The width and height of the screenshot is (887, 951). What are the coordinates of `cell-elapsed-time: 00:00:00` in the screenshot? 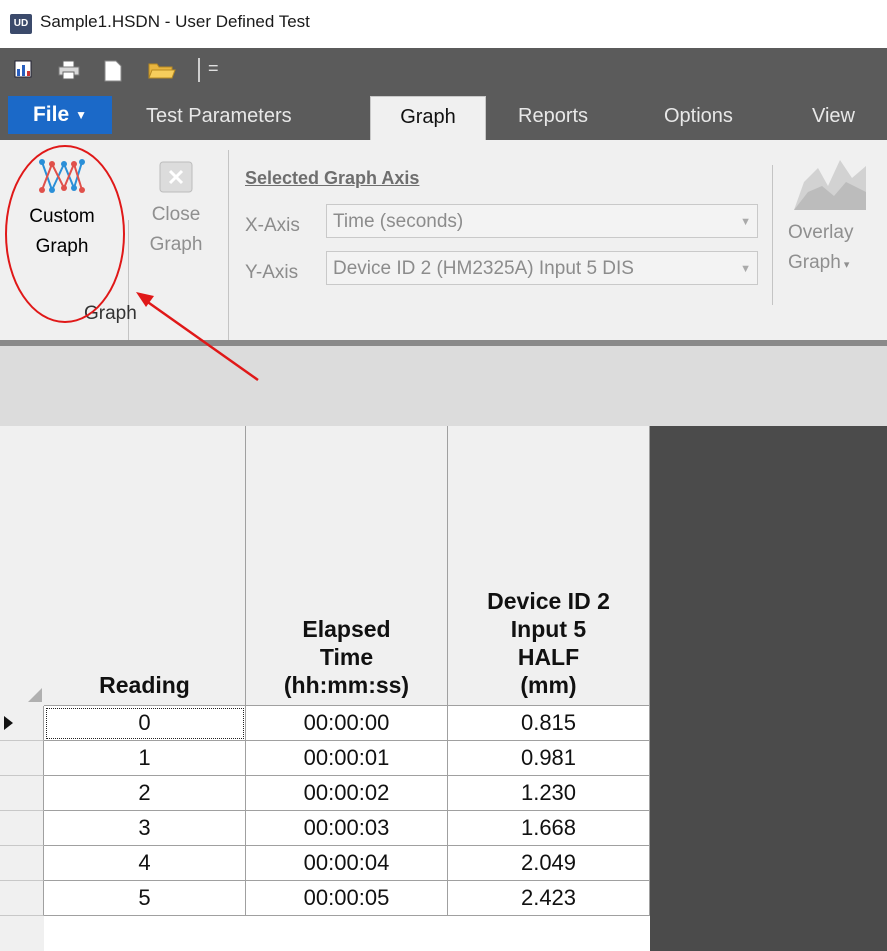 It's located at (347, 723).